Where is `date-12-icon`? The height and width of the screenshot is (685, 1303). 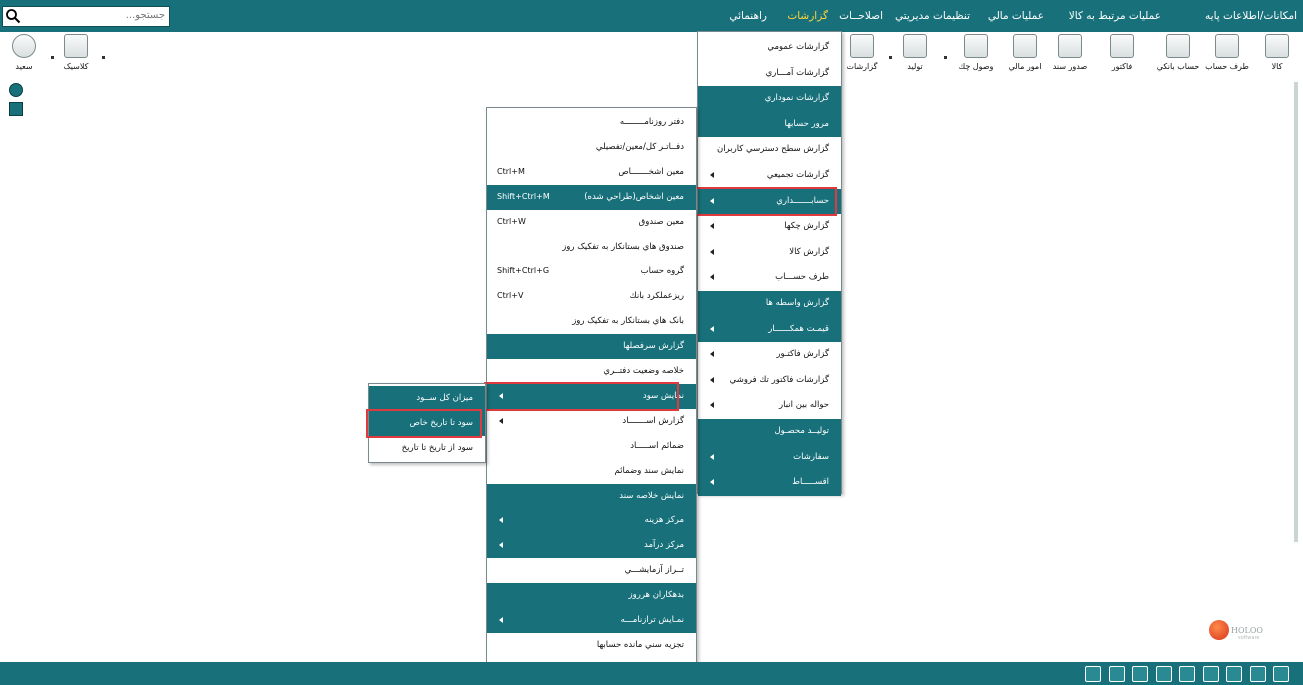 date-12-icon is located at coordinates (1257, 674).